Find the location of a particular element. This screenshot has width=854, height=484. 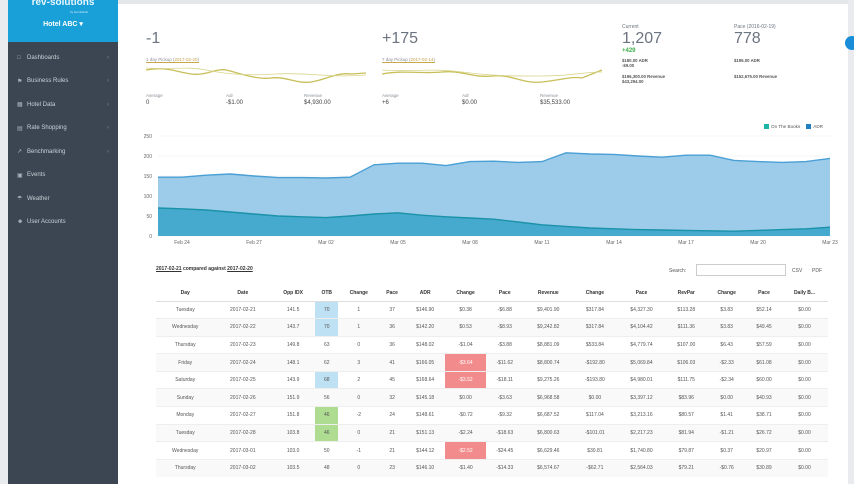

table-cell: 151.9 is located at coordinates (293, 397).